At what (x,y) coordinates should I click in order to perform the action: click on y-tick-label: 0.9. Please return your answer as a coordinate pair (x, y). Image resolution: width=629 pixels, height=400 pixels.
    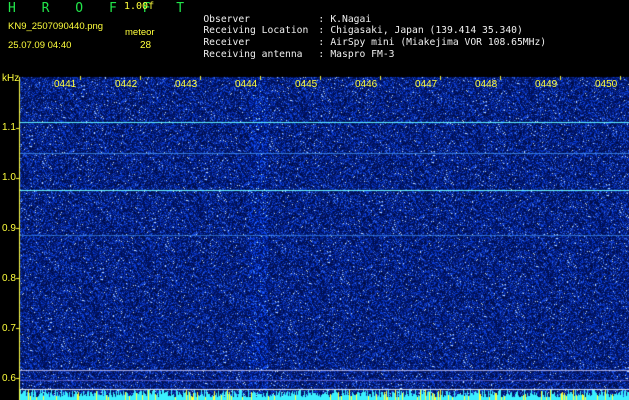
    Looking at the image, I should click on (9, 228).